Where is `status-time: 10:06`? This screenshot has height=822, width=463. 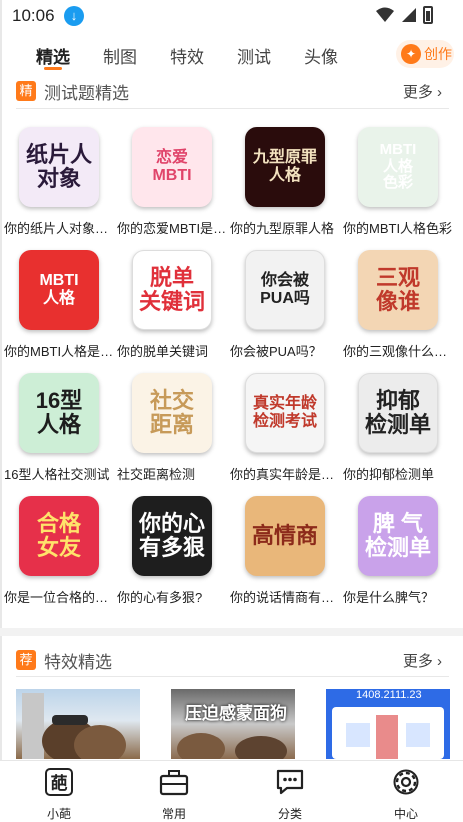
status-time: 10:06 is located at coordinates (33, 15).